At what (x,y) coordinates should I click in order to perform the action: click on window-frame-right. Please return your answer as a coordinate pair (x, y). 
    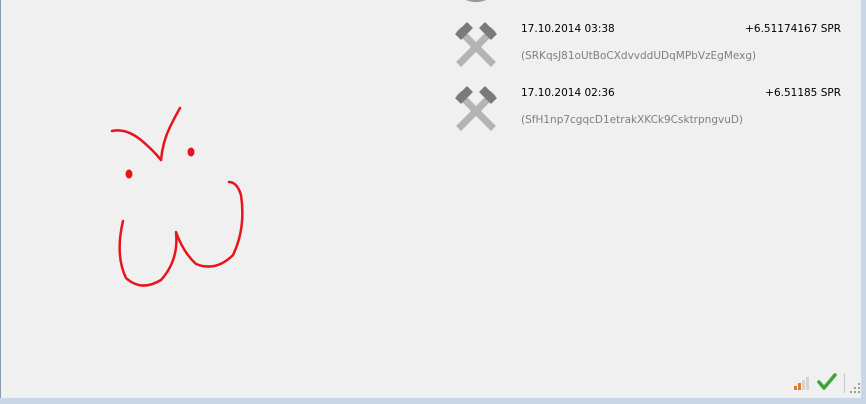
    Looking at the image, I should click on (863, 202).